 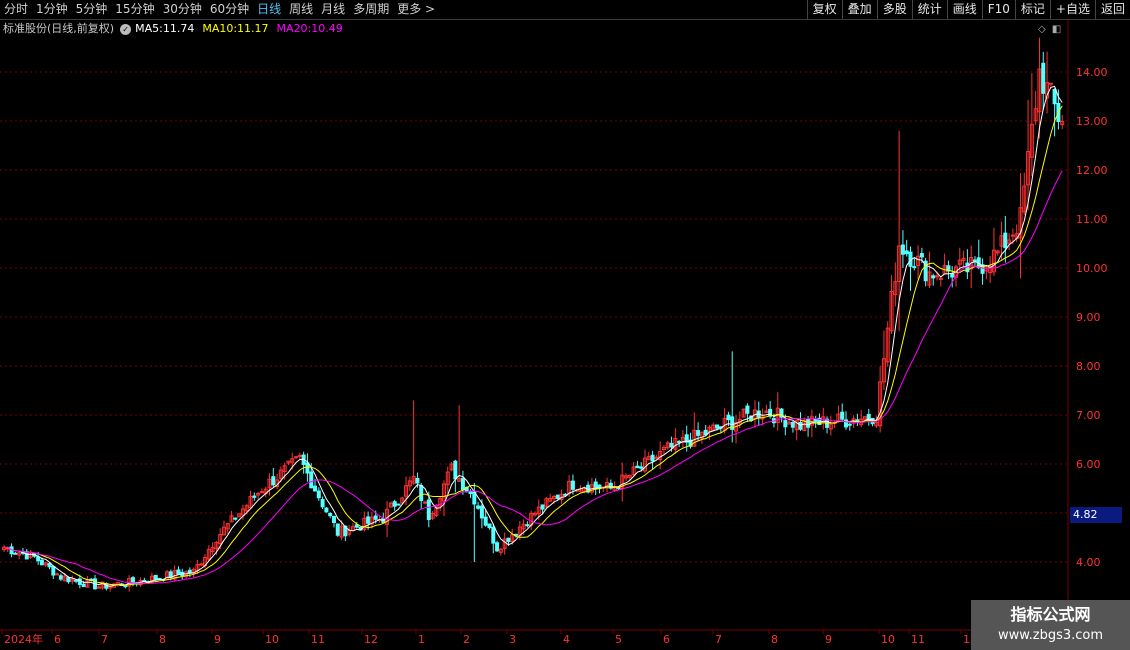 What do you see at coordinates (1096, 515) in the screenshot?
I see `current-price-marker: 4.82` at bounding box center [1096, 515].